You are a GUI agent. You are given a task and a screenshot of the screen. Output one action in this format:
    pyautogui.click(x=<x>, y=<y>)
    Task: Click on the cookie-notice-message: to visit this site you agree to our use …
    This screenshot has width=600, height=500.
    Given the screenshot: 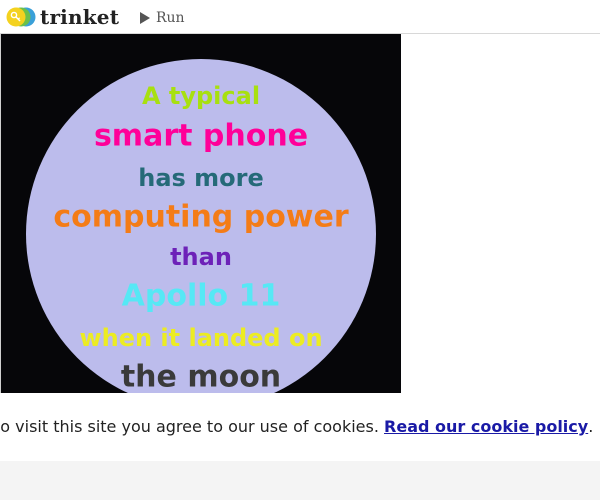 What is the action you would take?
    pyautogui.click(x=192, y=426)
    